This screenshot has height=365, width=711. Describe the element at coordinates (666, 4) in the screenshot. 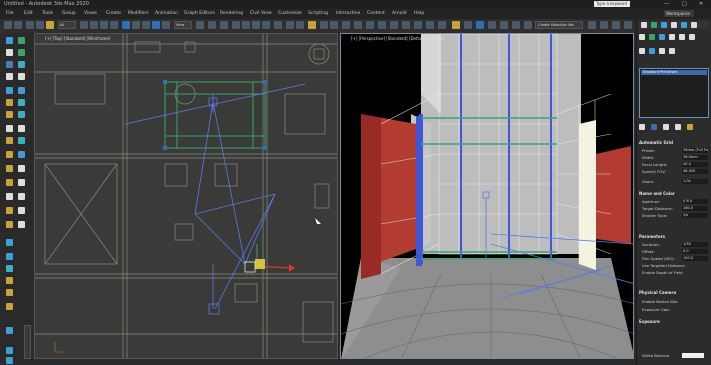

I see `minimize-icon: —` at that location.